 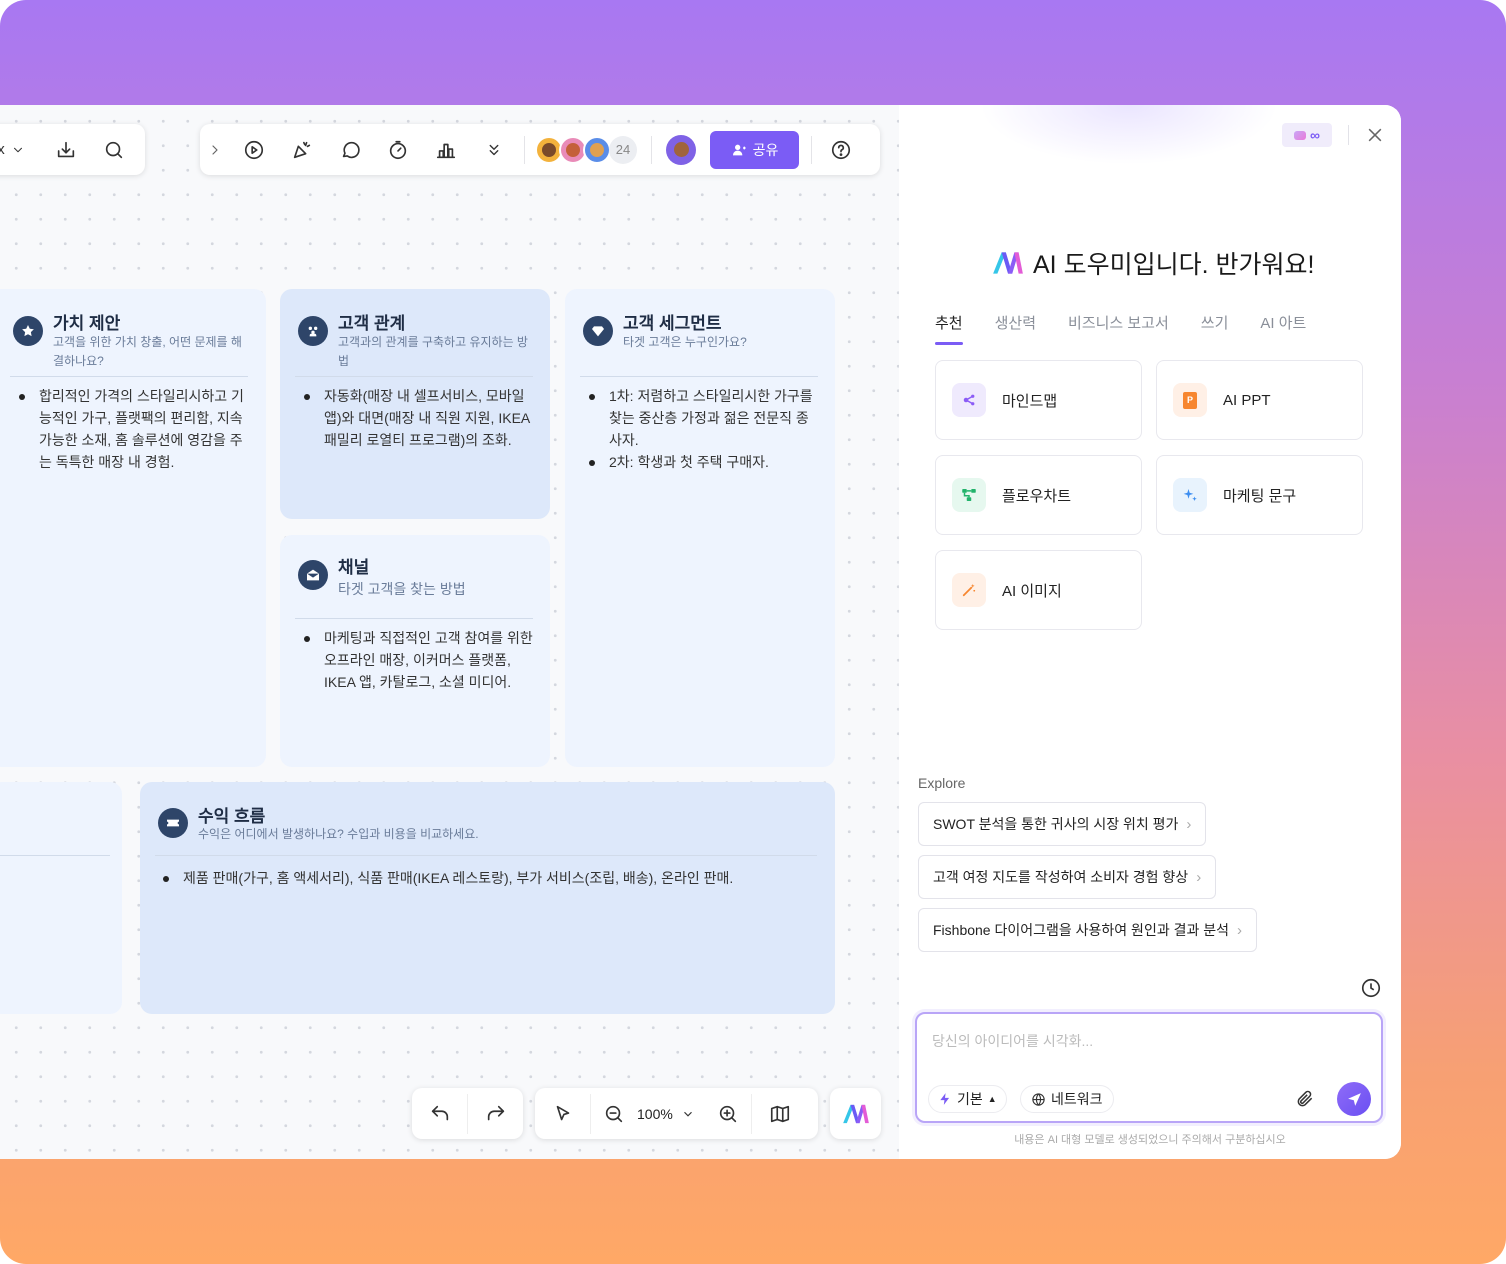 I want to click on zoom-out-button, so click(x=614, y=1113).